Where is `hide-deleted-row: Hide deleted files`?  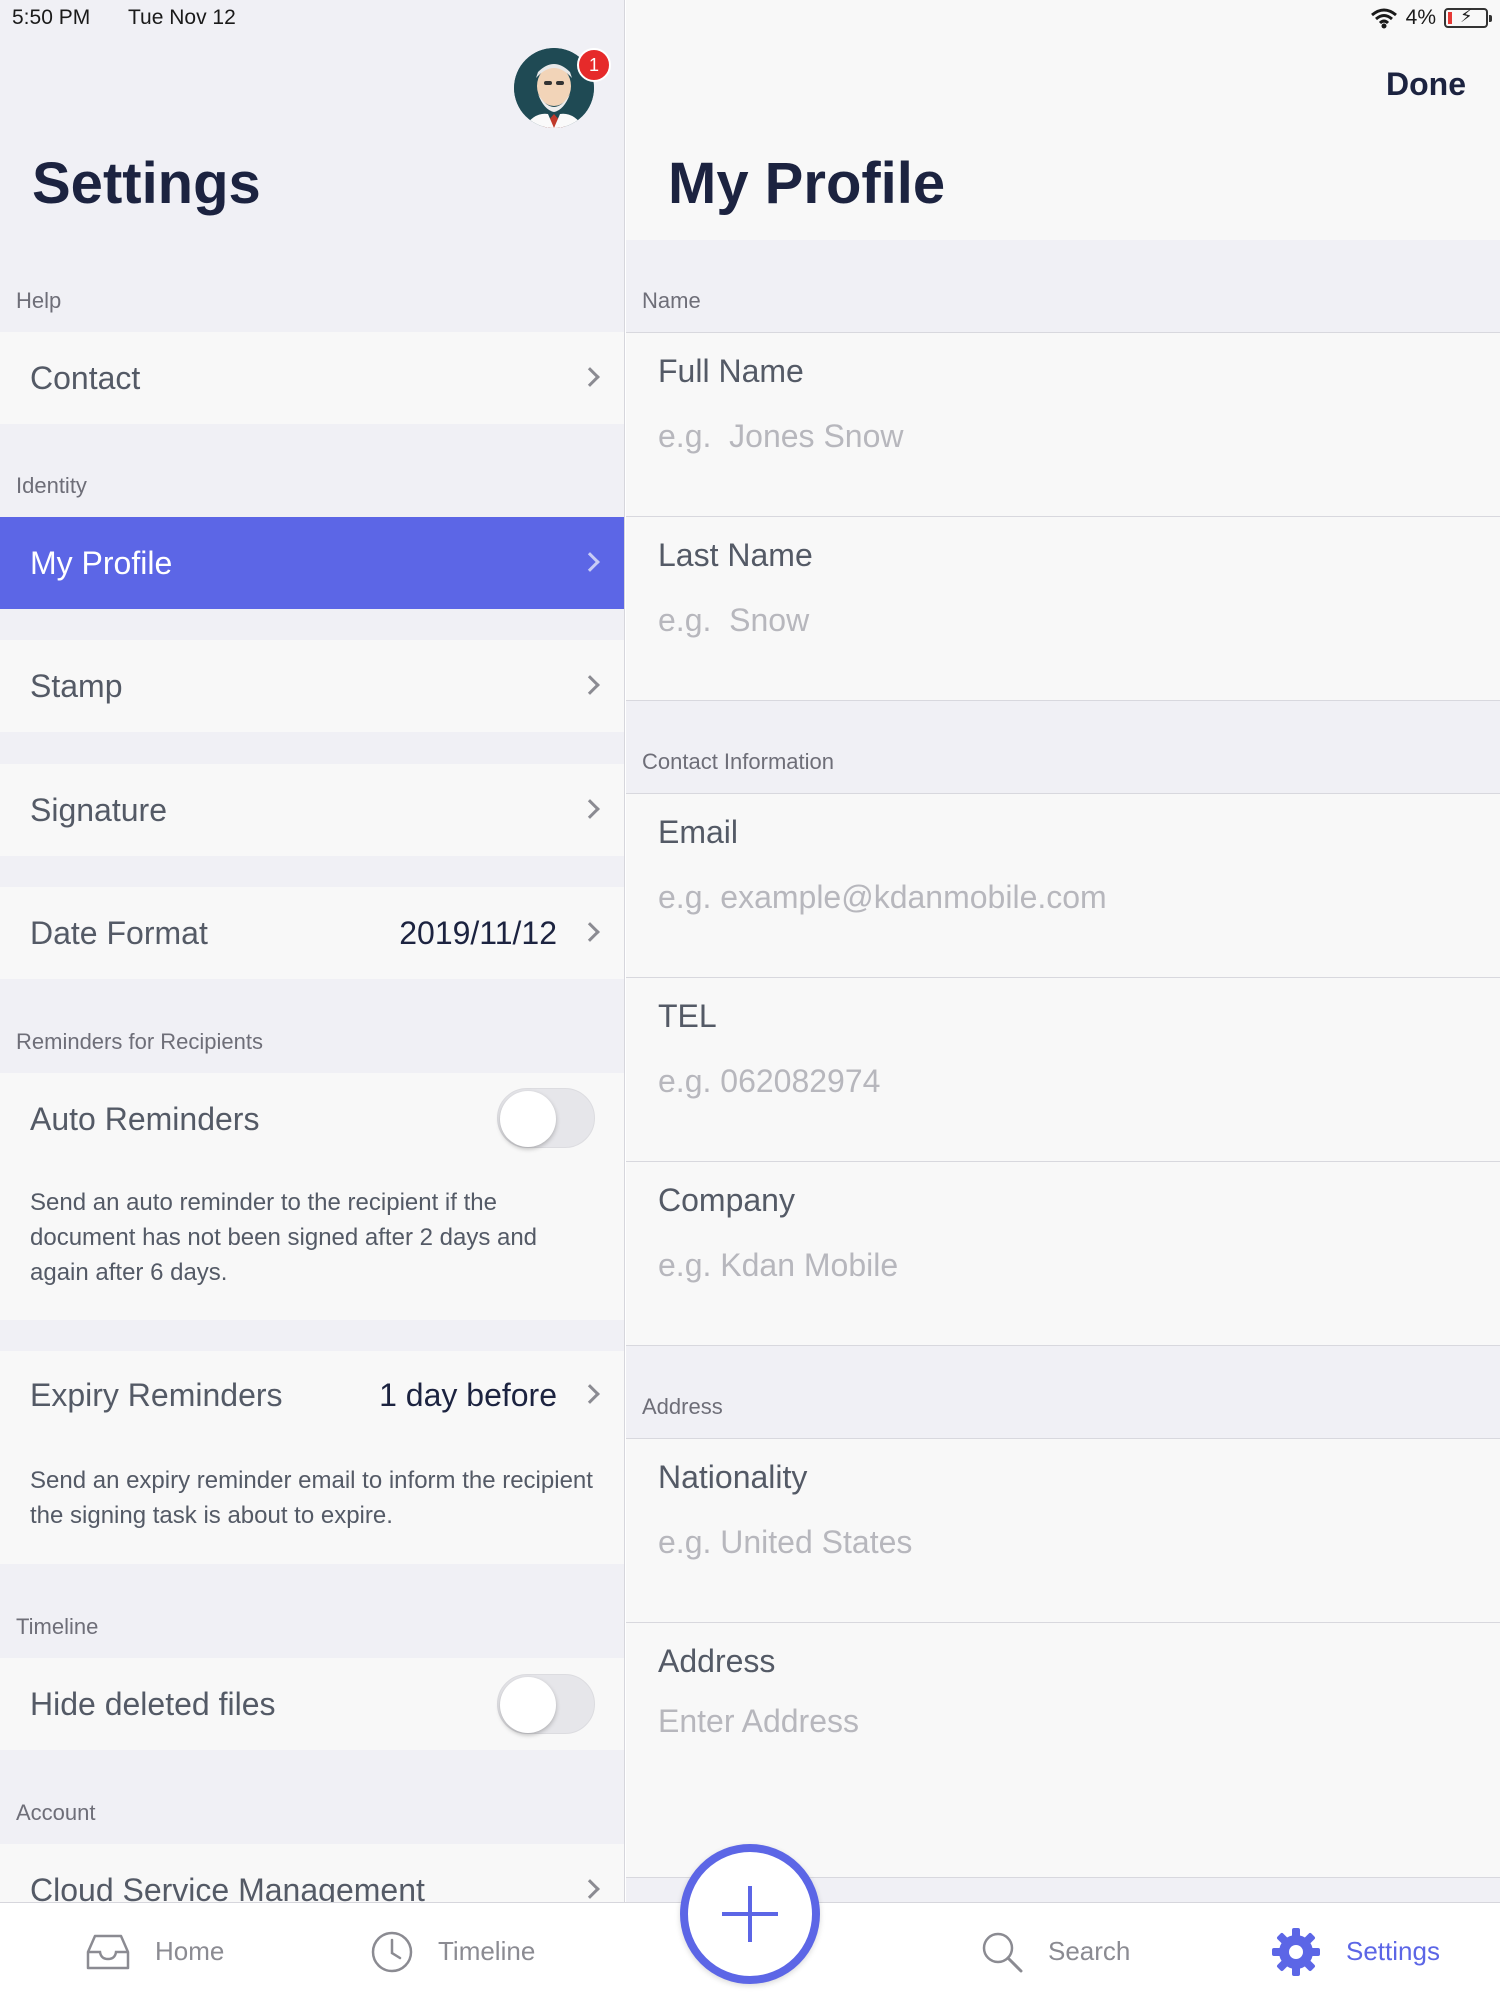
hide-deleted-row: Hide deleted files is located at coordinates (312, 1704).